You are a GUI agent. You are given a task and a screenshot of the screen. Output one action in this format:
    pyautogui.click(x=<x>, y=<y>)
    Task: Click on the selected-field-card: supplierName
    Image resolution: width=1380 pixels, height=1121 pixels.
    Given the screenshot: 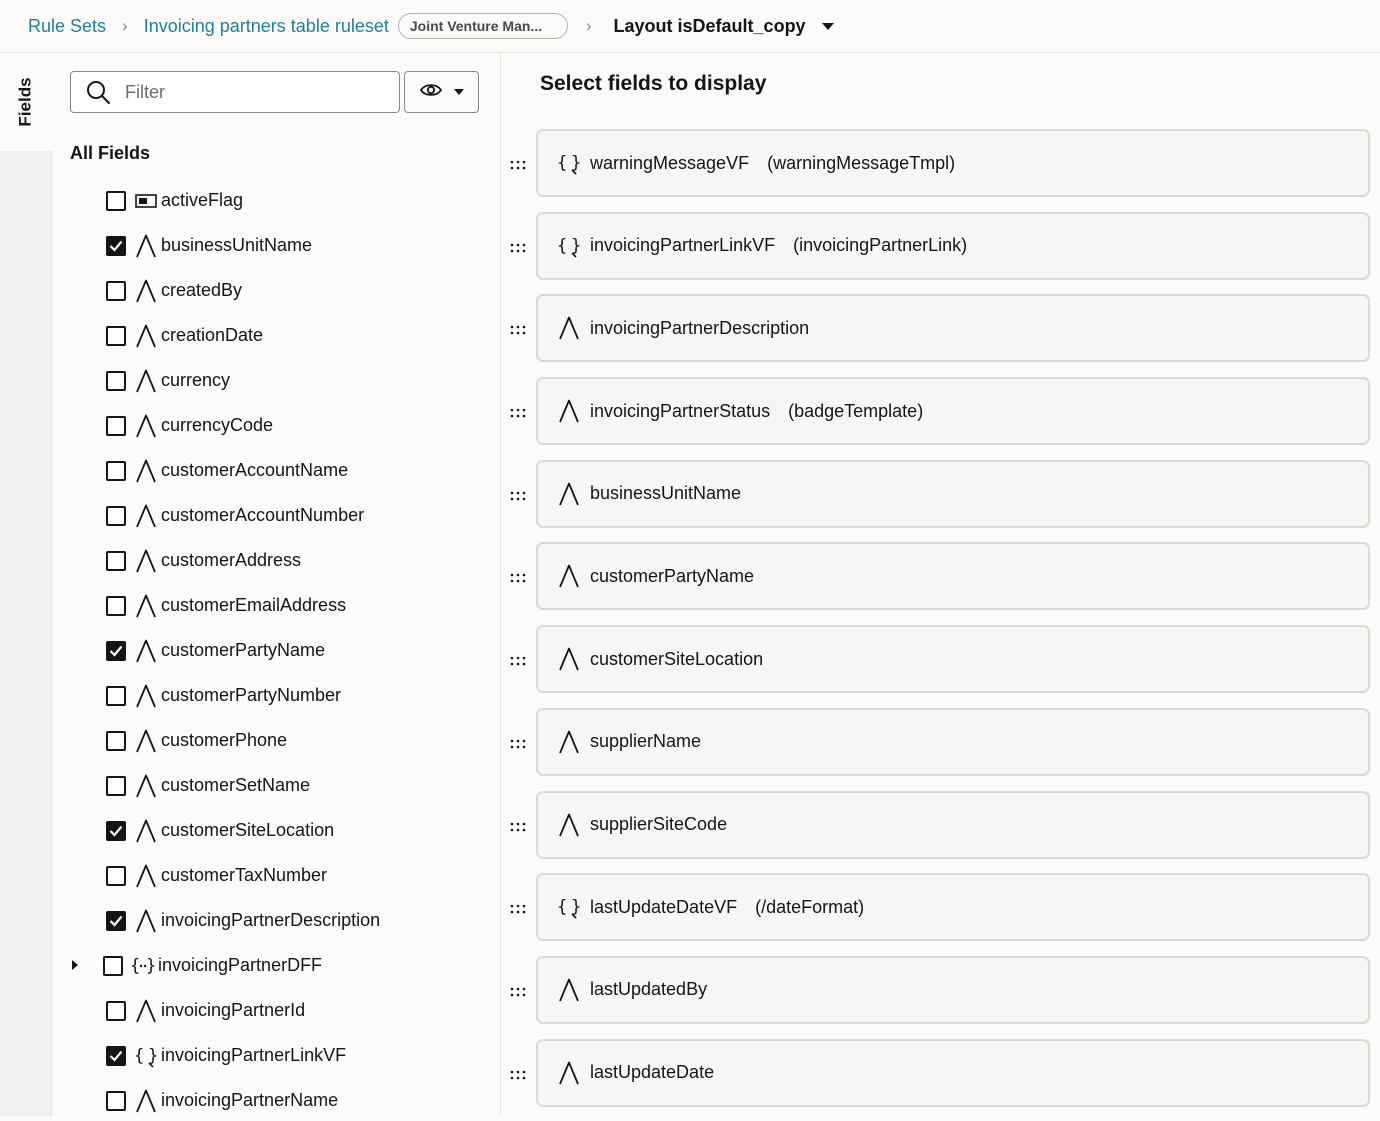 What is the action you would take?
    pyautogui.click(x=953, y=741)
    